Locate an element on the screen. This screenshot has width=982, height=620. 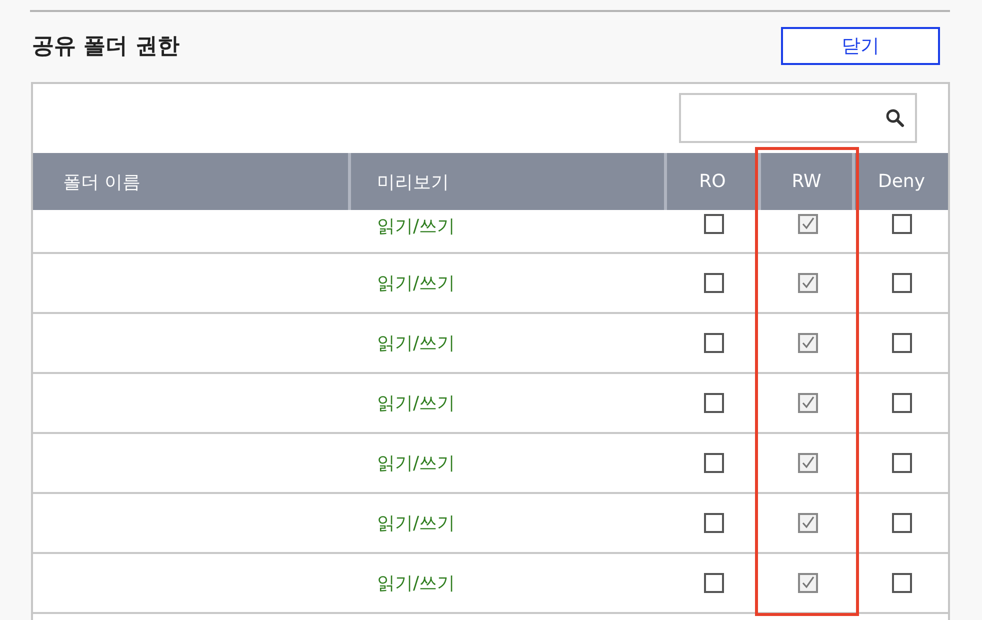
dialog-title: 공유 폴더 권한 is located at coordinates (106, 47).